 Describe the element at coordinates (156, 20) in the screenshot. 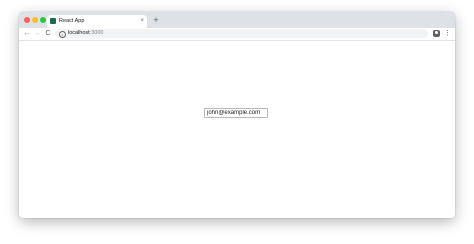

I see `new-tab-icon: +` at that location.